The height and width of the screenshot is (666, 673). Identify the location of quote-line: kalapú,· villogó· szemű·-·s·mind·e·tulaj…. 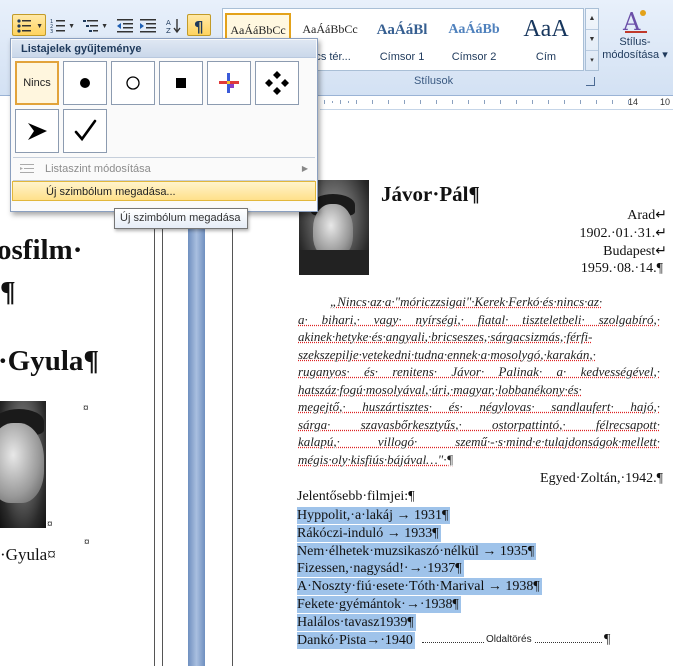
(479, 441).